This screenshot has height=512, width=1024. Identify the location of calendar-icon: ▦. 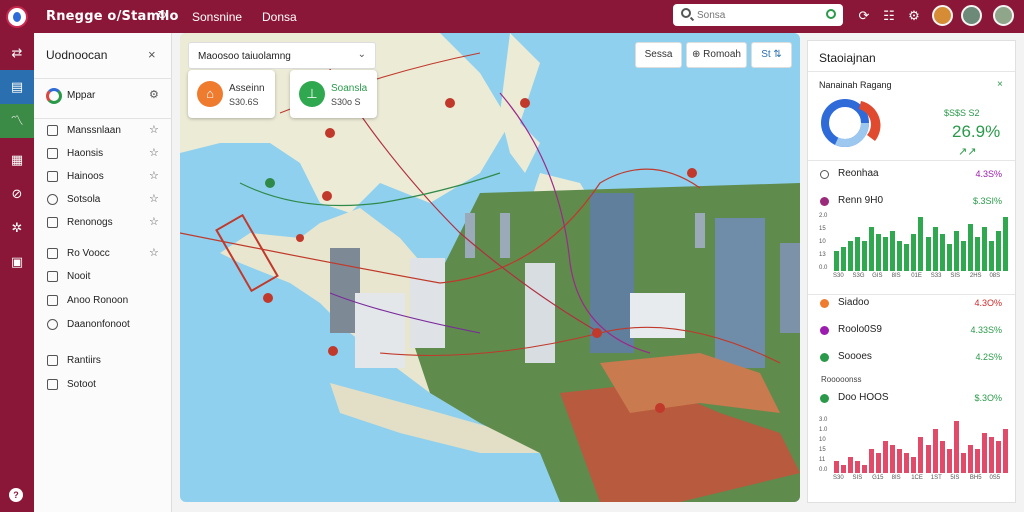
(17, 160).